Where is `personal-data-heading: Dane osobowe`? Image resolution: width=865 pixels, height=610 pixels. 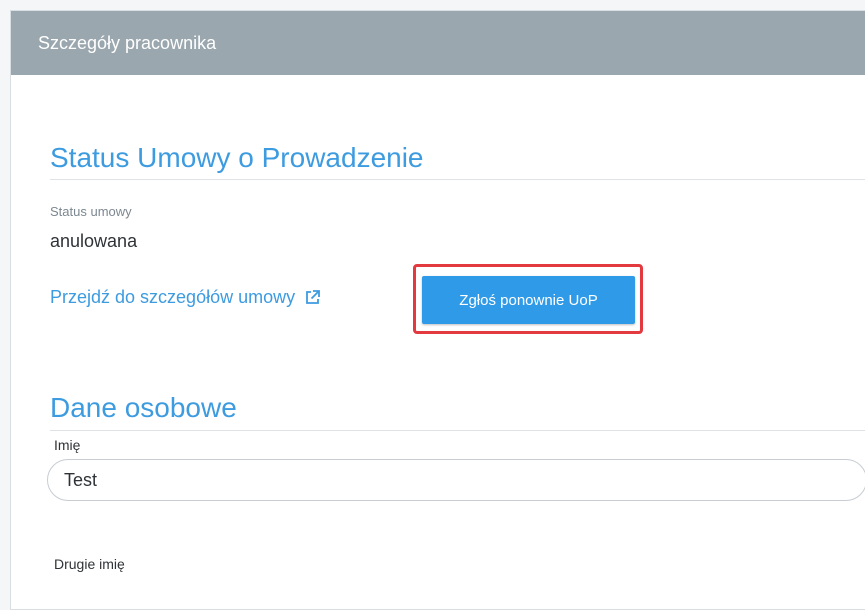 personal-data-heading: Dane osobowe is located at coordinates (143, 407).